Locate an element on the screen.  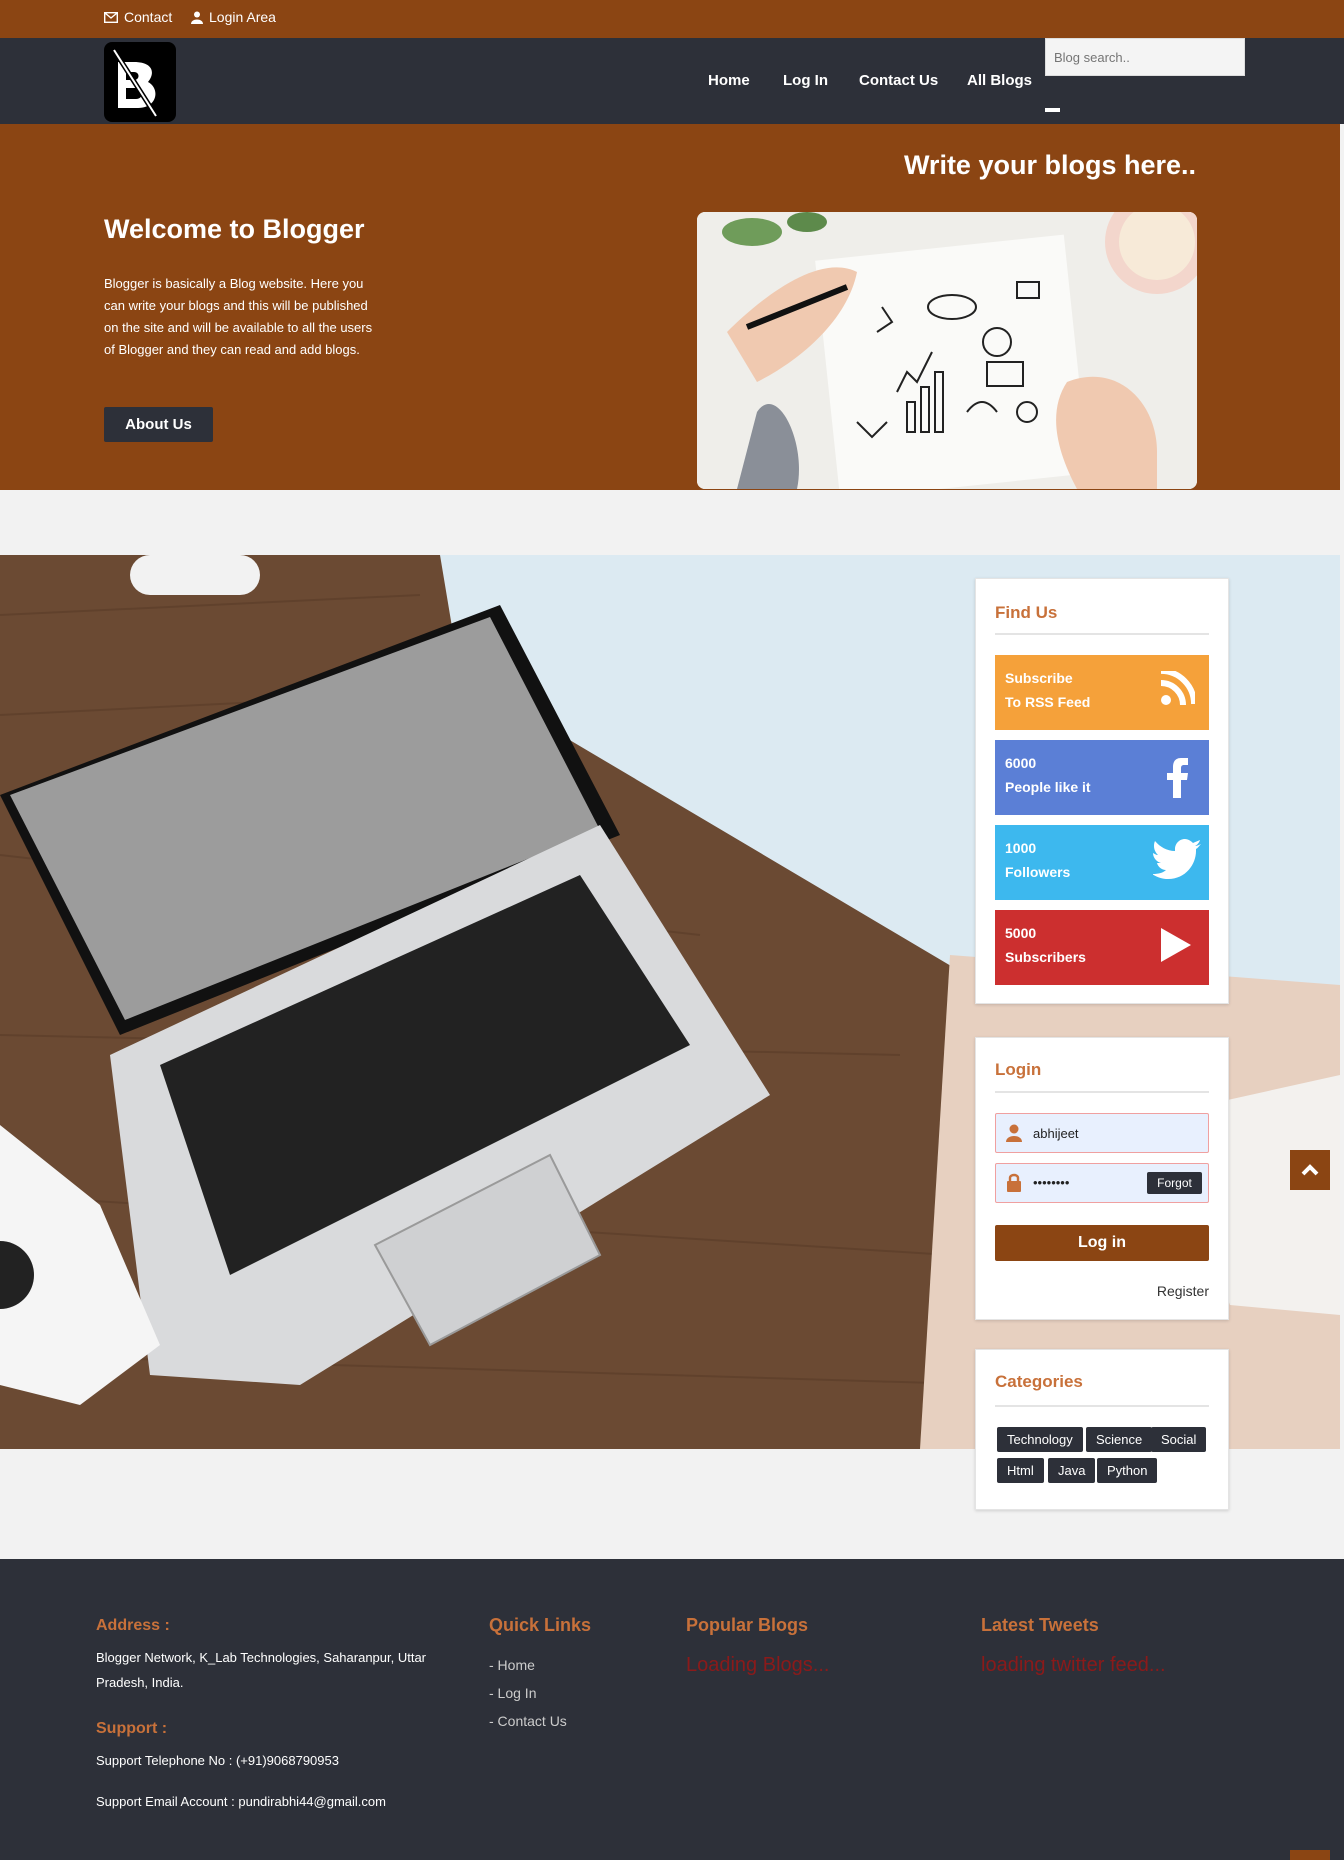
hero-sketch-image is located at coordinates (947, 350).